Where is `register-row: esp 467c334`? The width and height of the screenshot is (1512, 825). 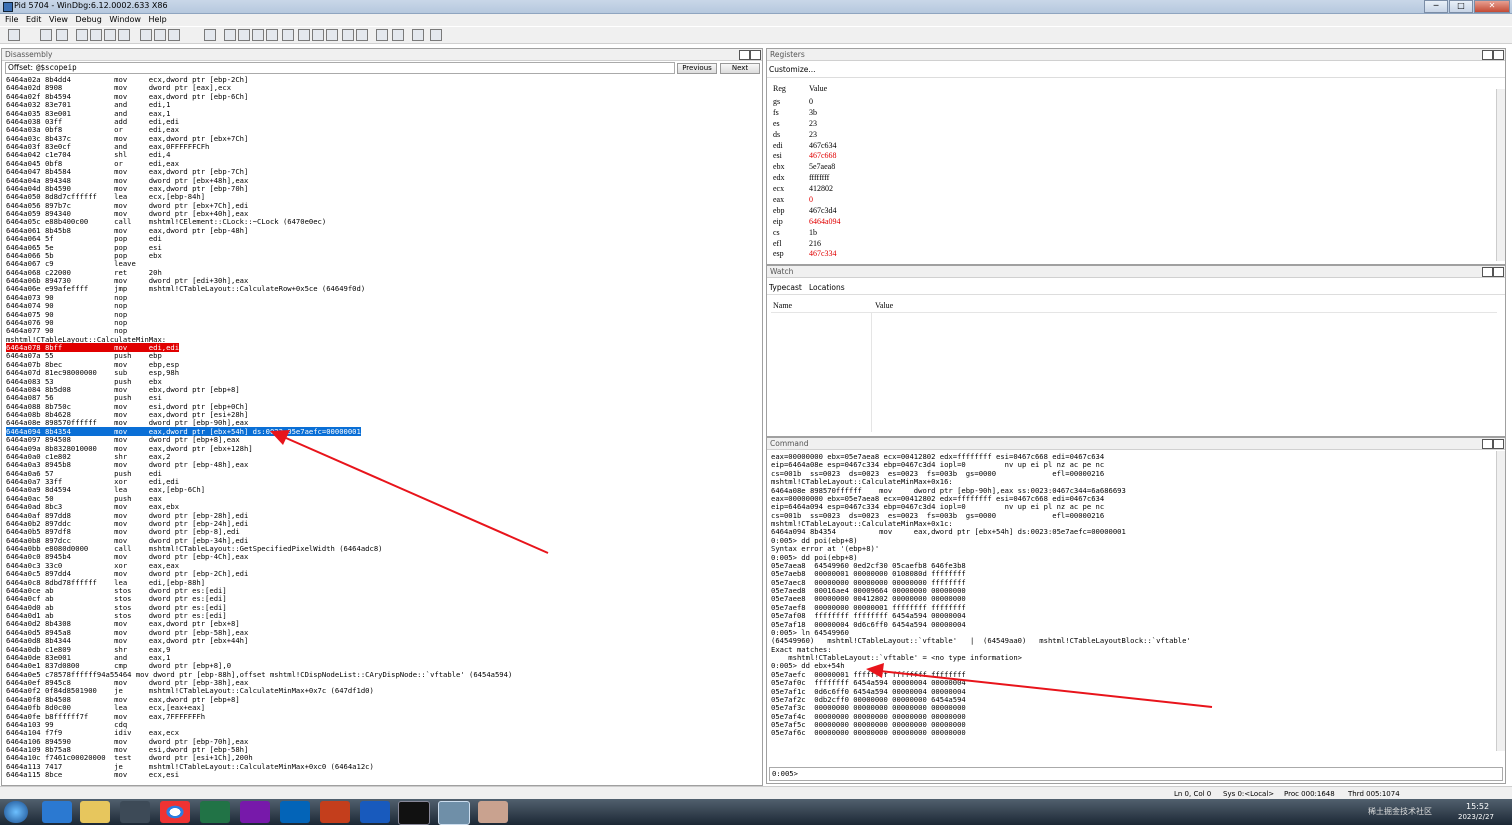
register-row: esp 467c334 is located at coordinates (807, 254).